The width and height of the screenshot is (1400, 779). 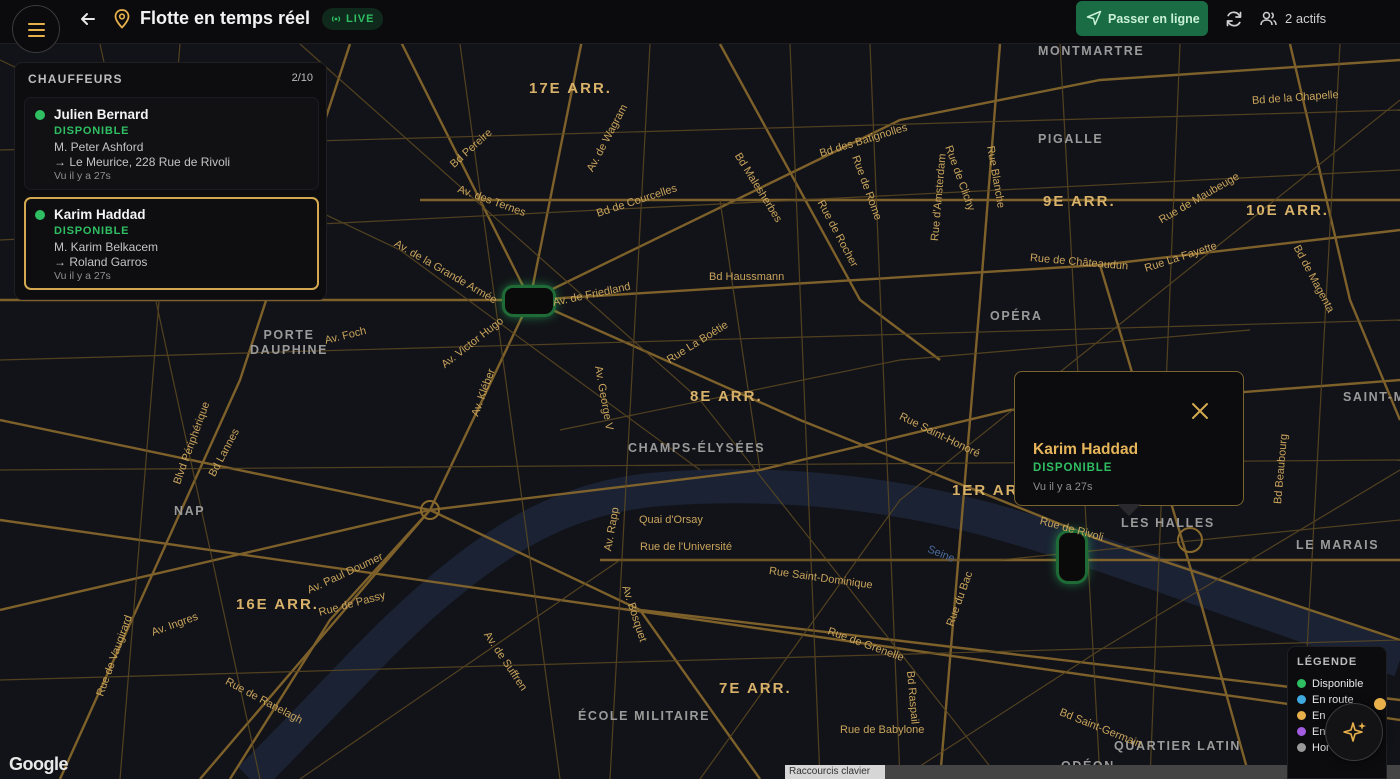 I want to click on legend-label: Disponible, so click(x=1338, y=684).